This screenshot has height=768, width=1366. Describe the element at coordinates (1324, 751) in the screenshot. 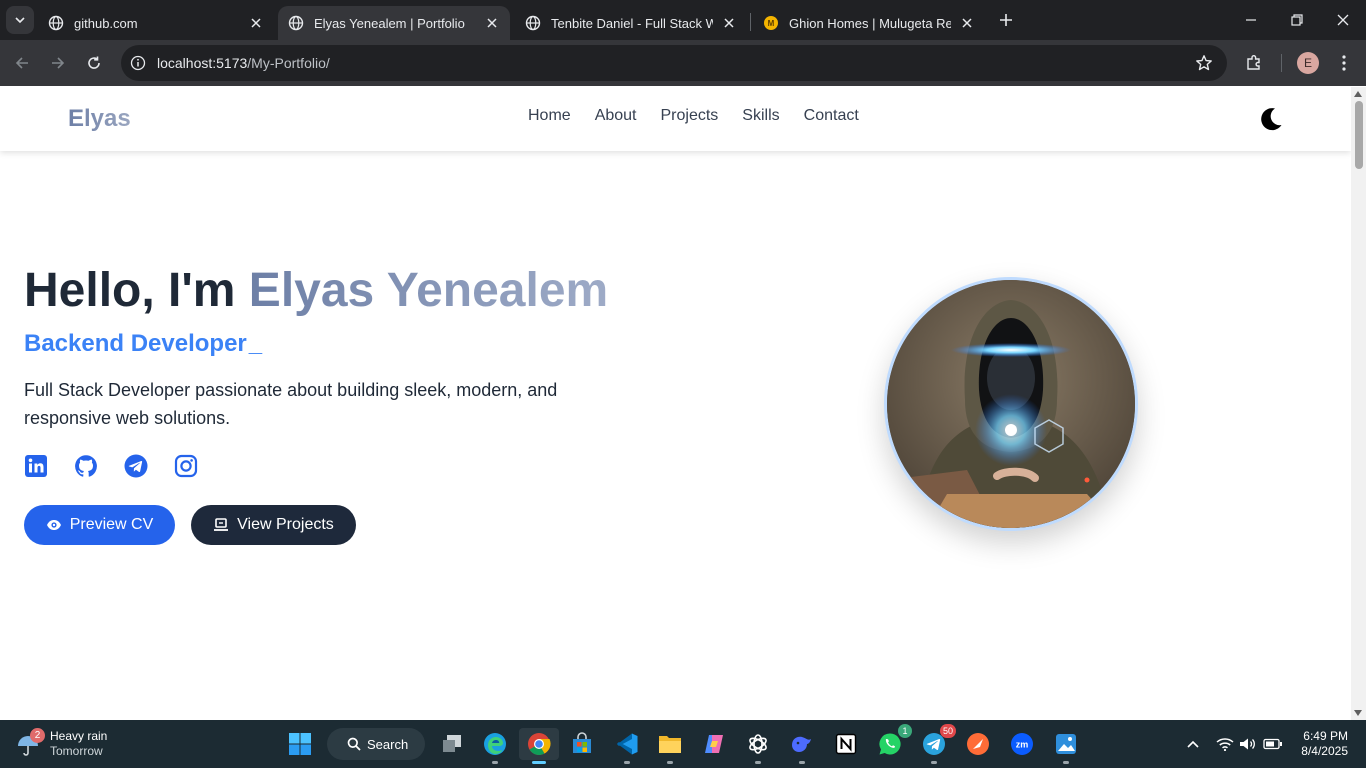

I see `clock-date: 8/4/2025` at that location.